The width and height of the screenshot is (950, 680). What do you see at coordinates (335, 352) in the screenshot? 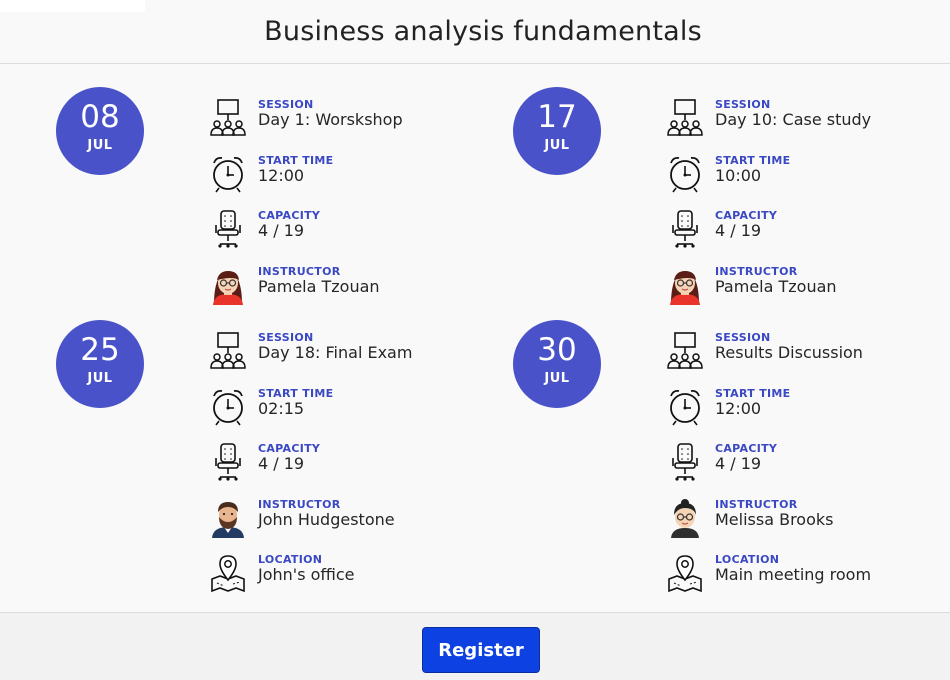
I see `session-name: Day 18: Final Exam` at bounding box center [335, 352].